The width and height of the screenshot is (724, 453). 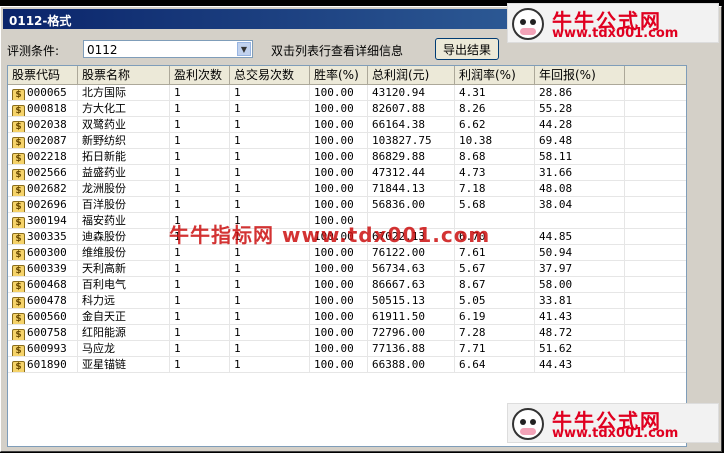 I want to click on cell-annual-return: 41.43, so click(x=580, y=317).